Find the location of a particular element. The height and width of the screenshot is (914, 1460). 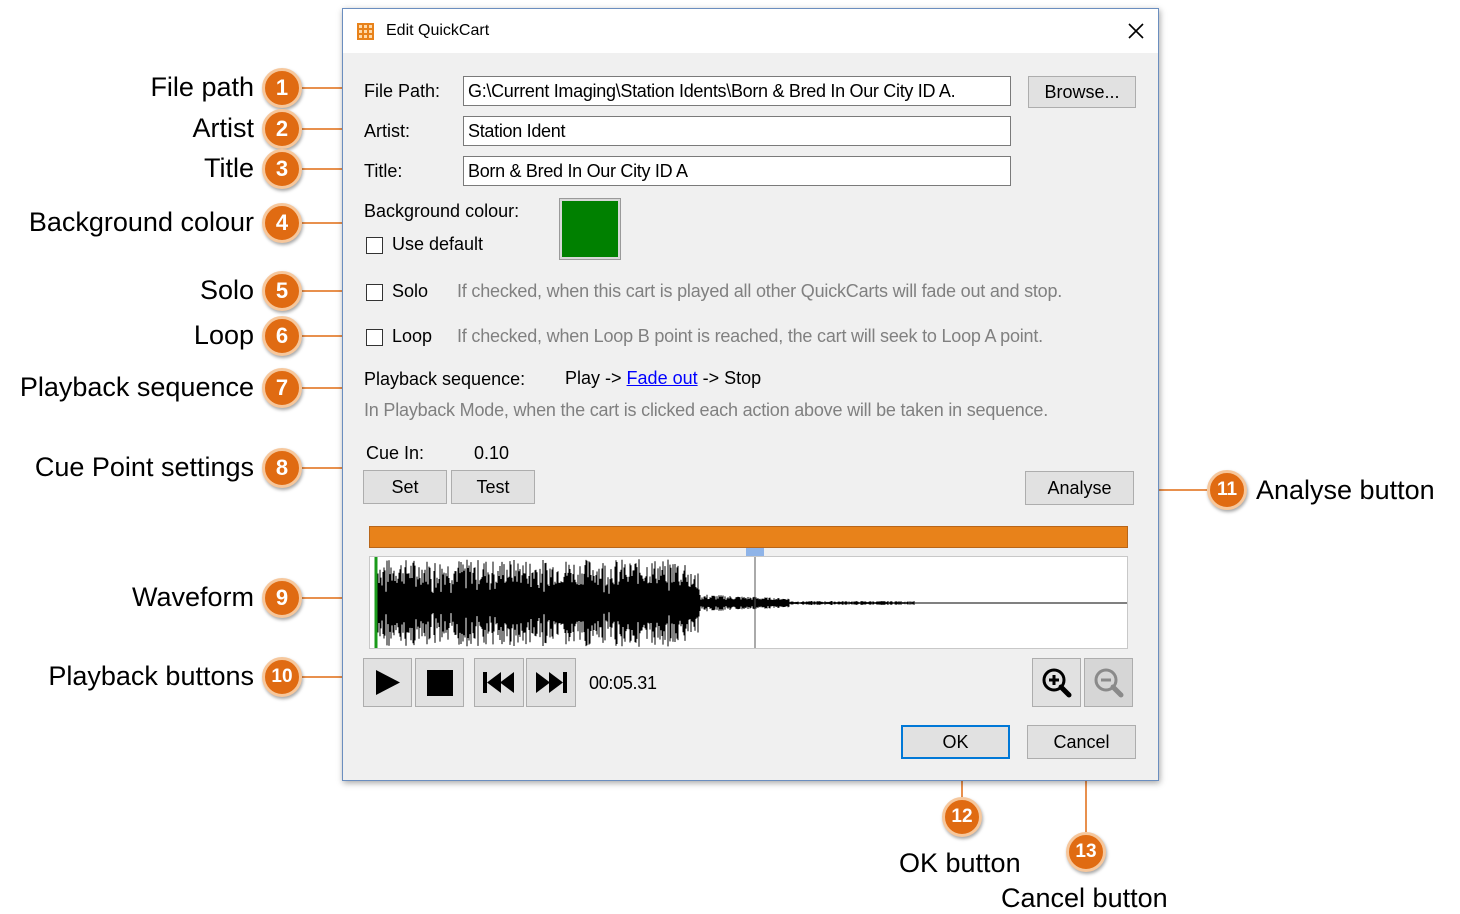

skip-back-button is located at coordinates (499, 682).